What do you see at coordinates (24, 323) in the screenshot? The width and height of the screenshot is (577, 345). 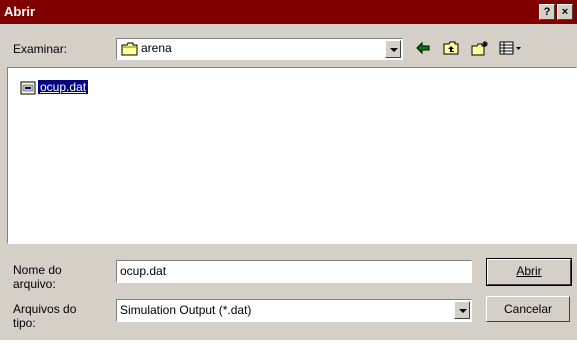 I see `filetype-label-line2: tipo:` at bounding box center [24, 323].